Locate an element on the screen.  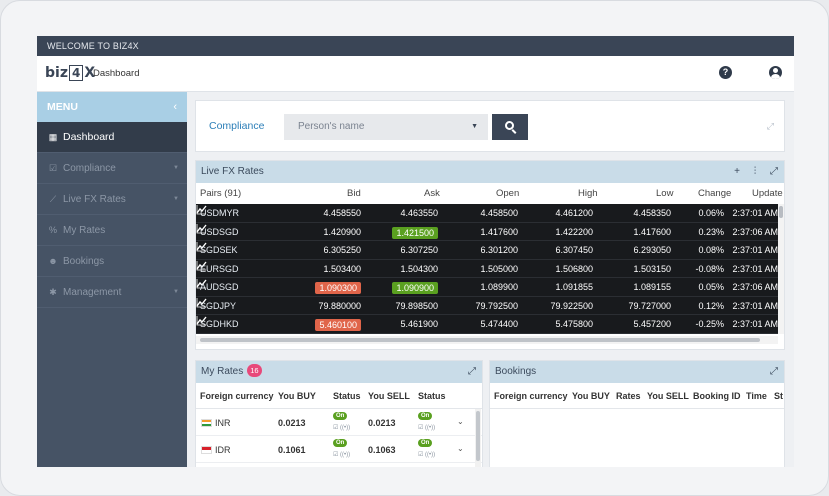
col-status: St is located at coordinates (778, 396).